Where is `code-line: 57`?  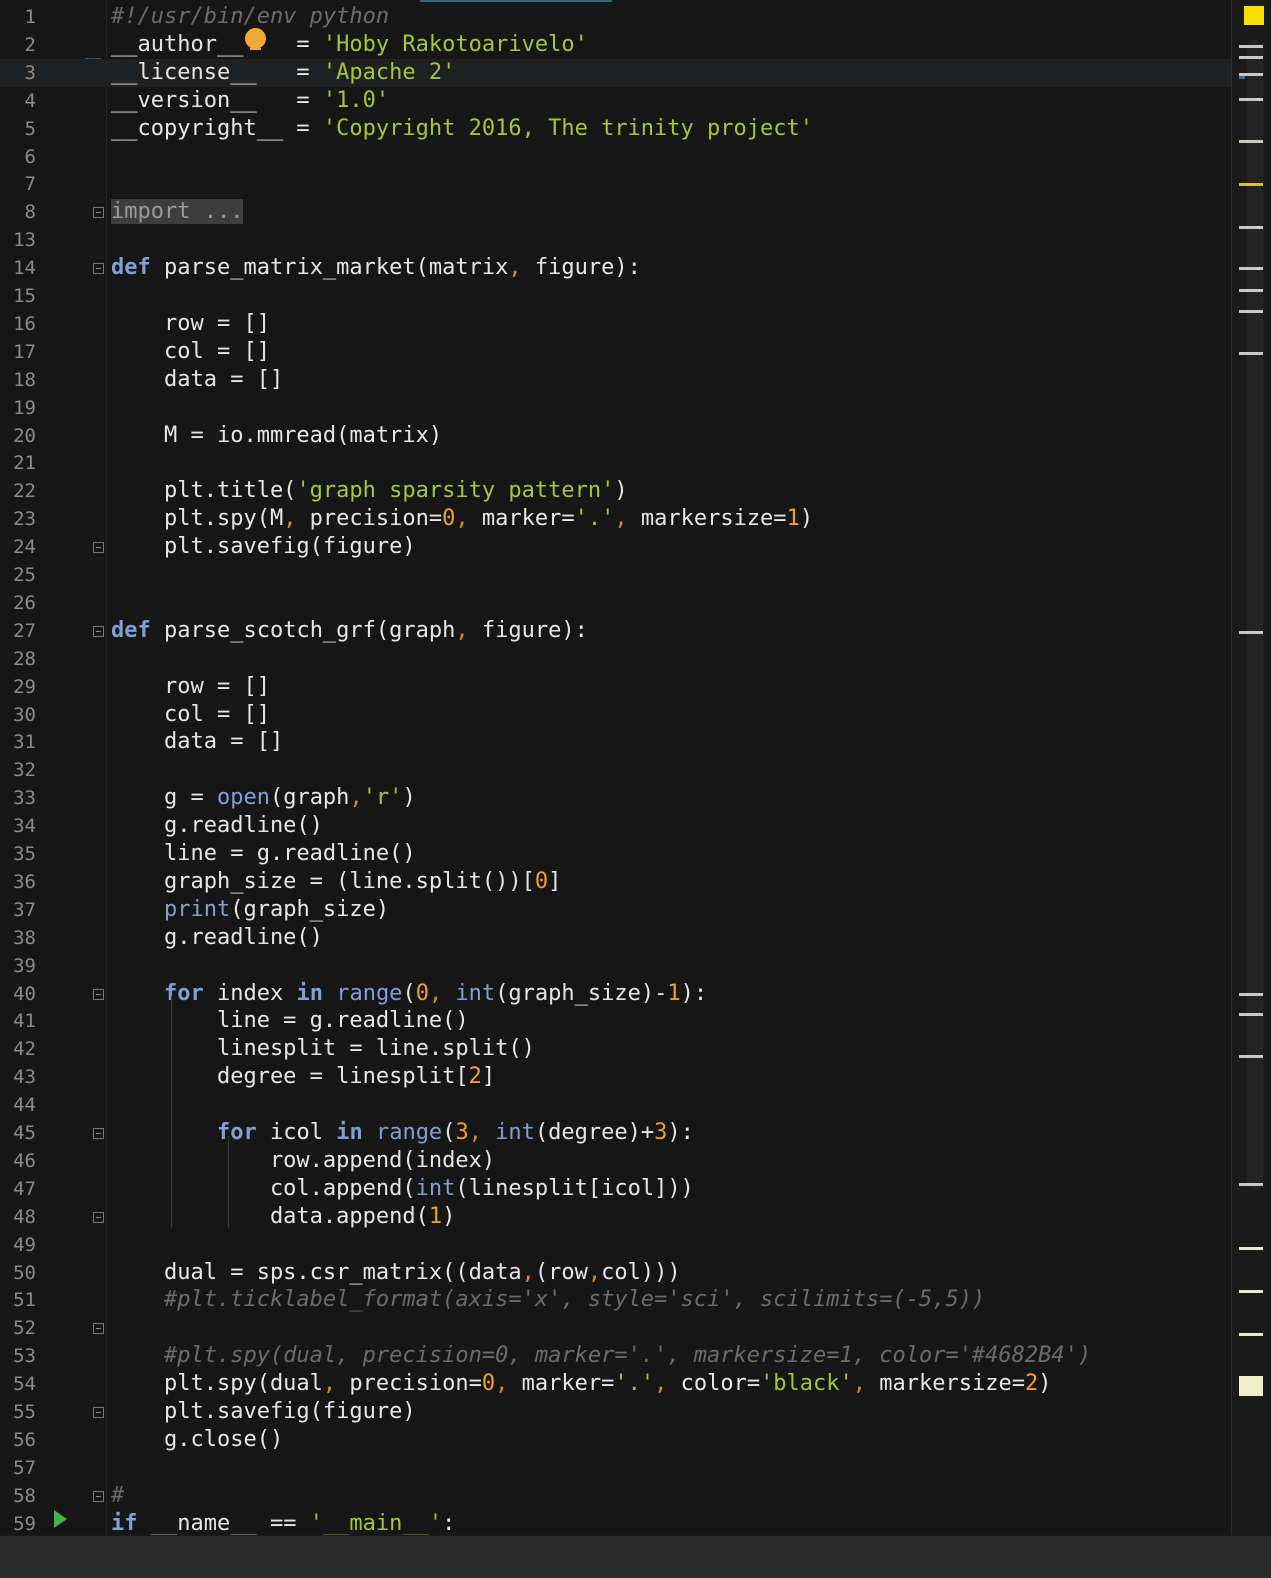
code-line: 57 is located at coordinates (615, 1468).